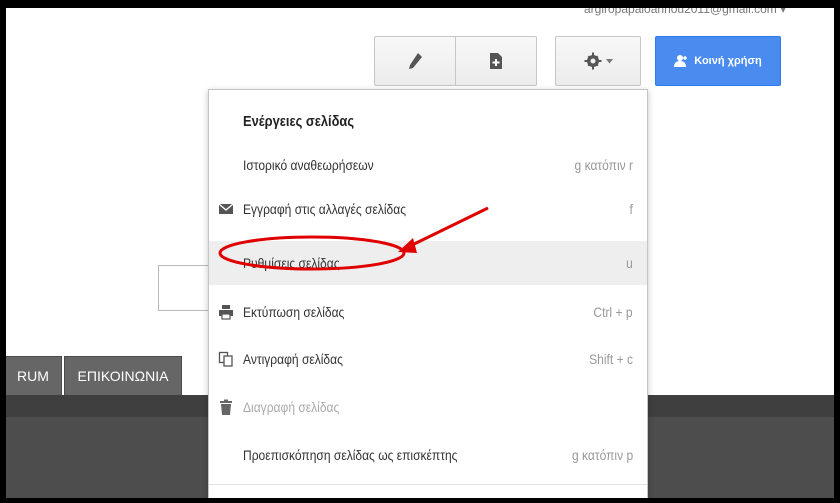 This screenshot has width=840, height=503. I want to click on nav-tab-label: RUM, so click(33, 376).